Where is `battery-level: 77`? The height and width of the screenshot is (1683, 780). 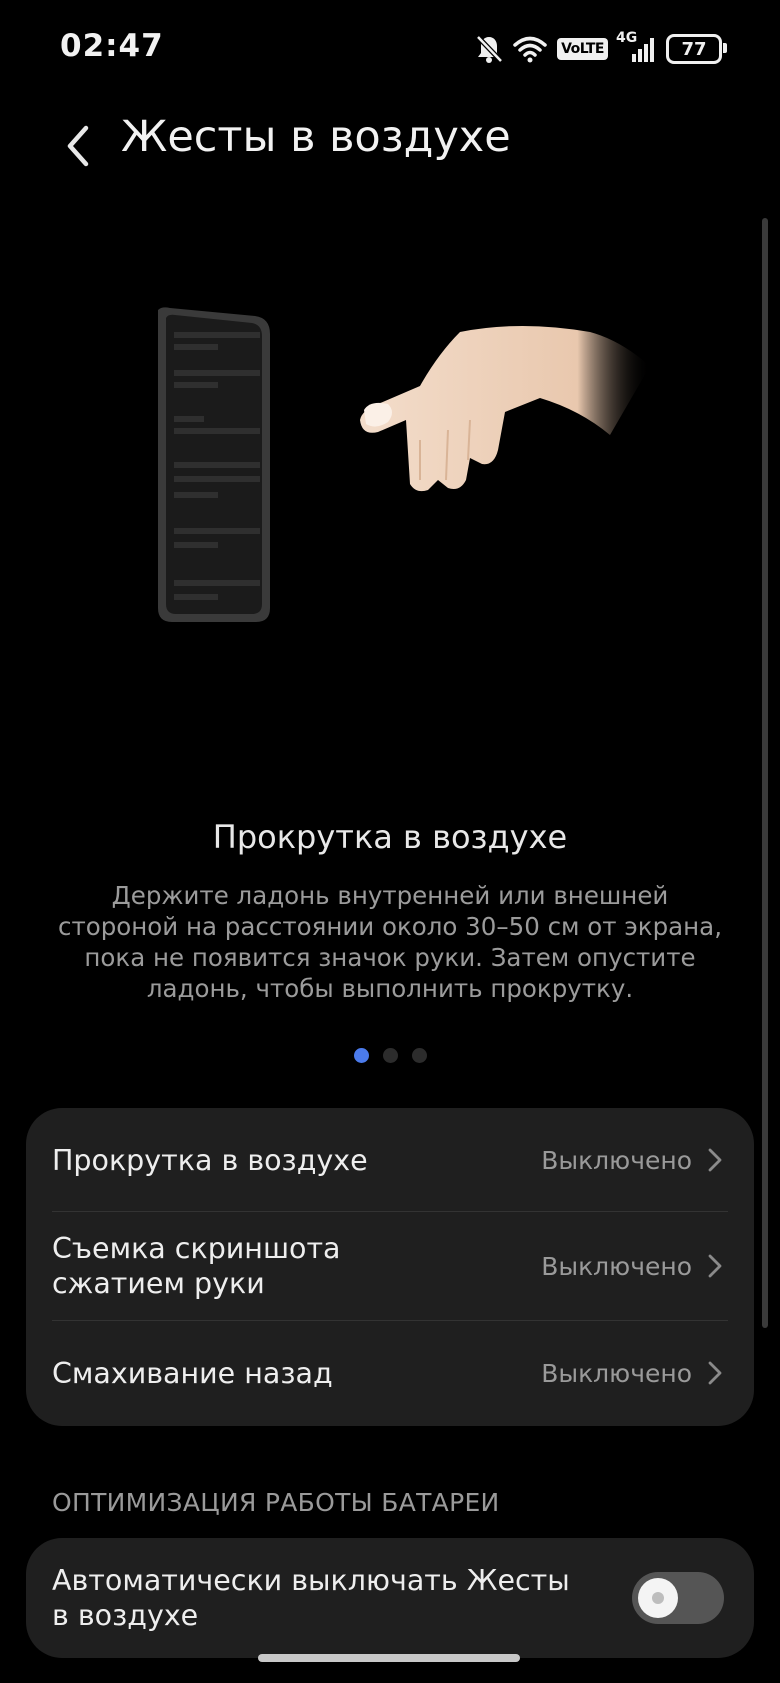
battery-level: 77 is located at coordinates (694, 49).